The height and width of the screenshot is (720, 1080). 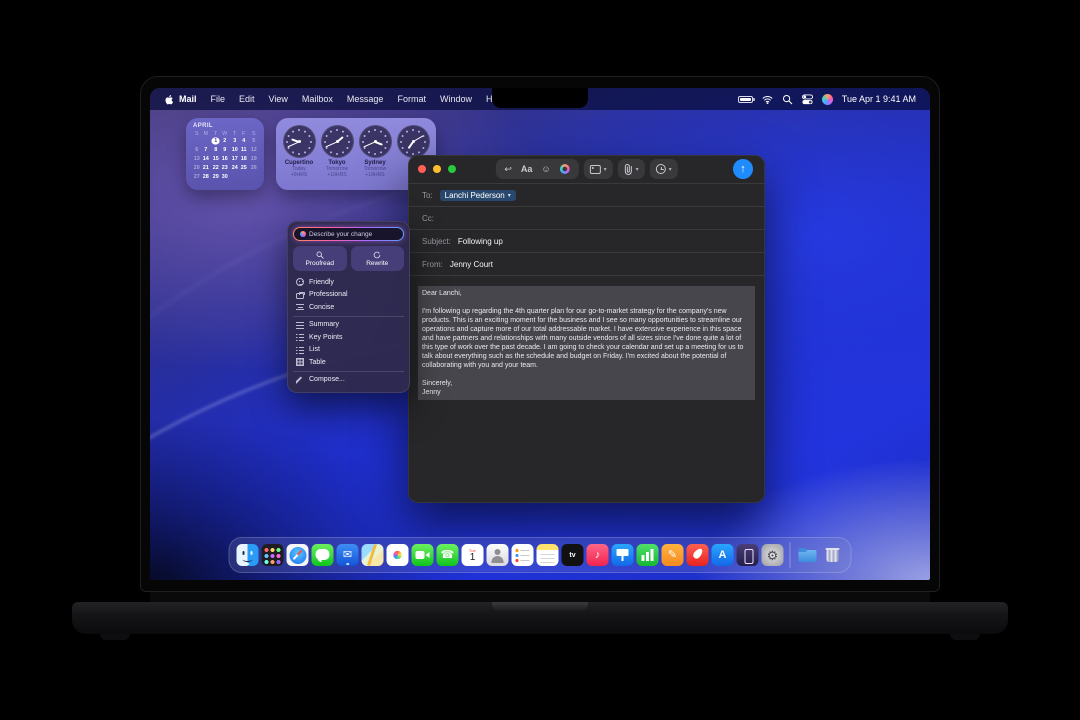 I want to click on proofread-button: Proofread, so click(x=320, y=258).